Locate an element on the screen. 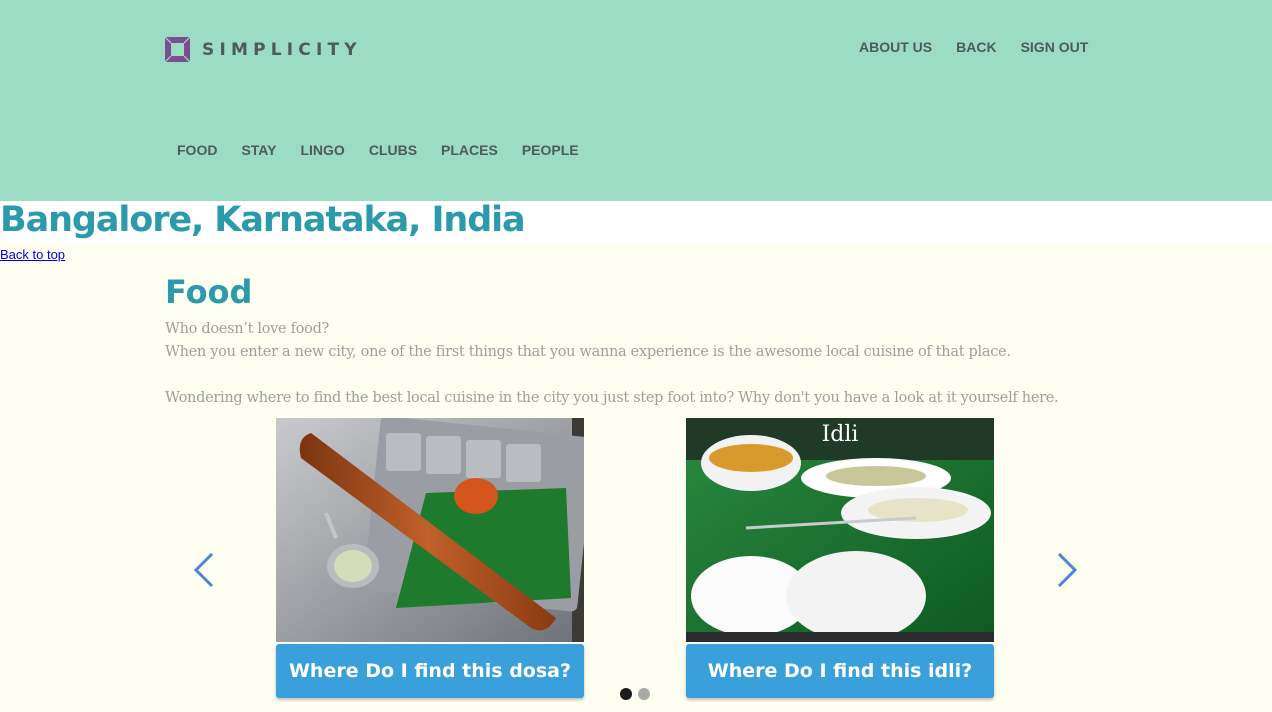  food-intro-line-1: Who doesn’t love food? is located at coordinates (247, 329).